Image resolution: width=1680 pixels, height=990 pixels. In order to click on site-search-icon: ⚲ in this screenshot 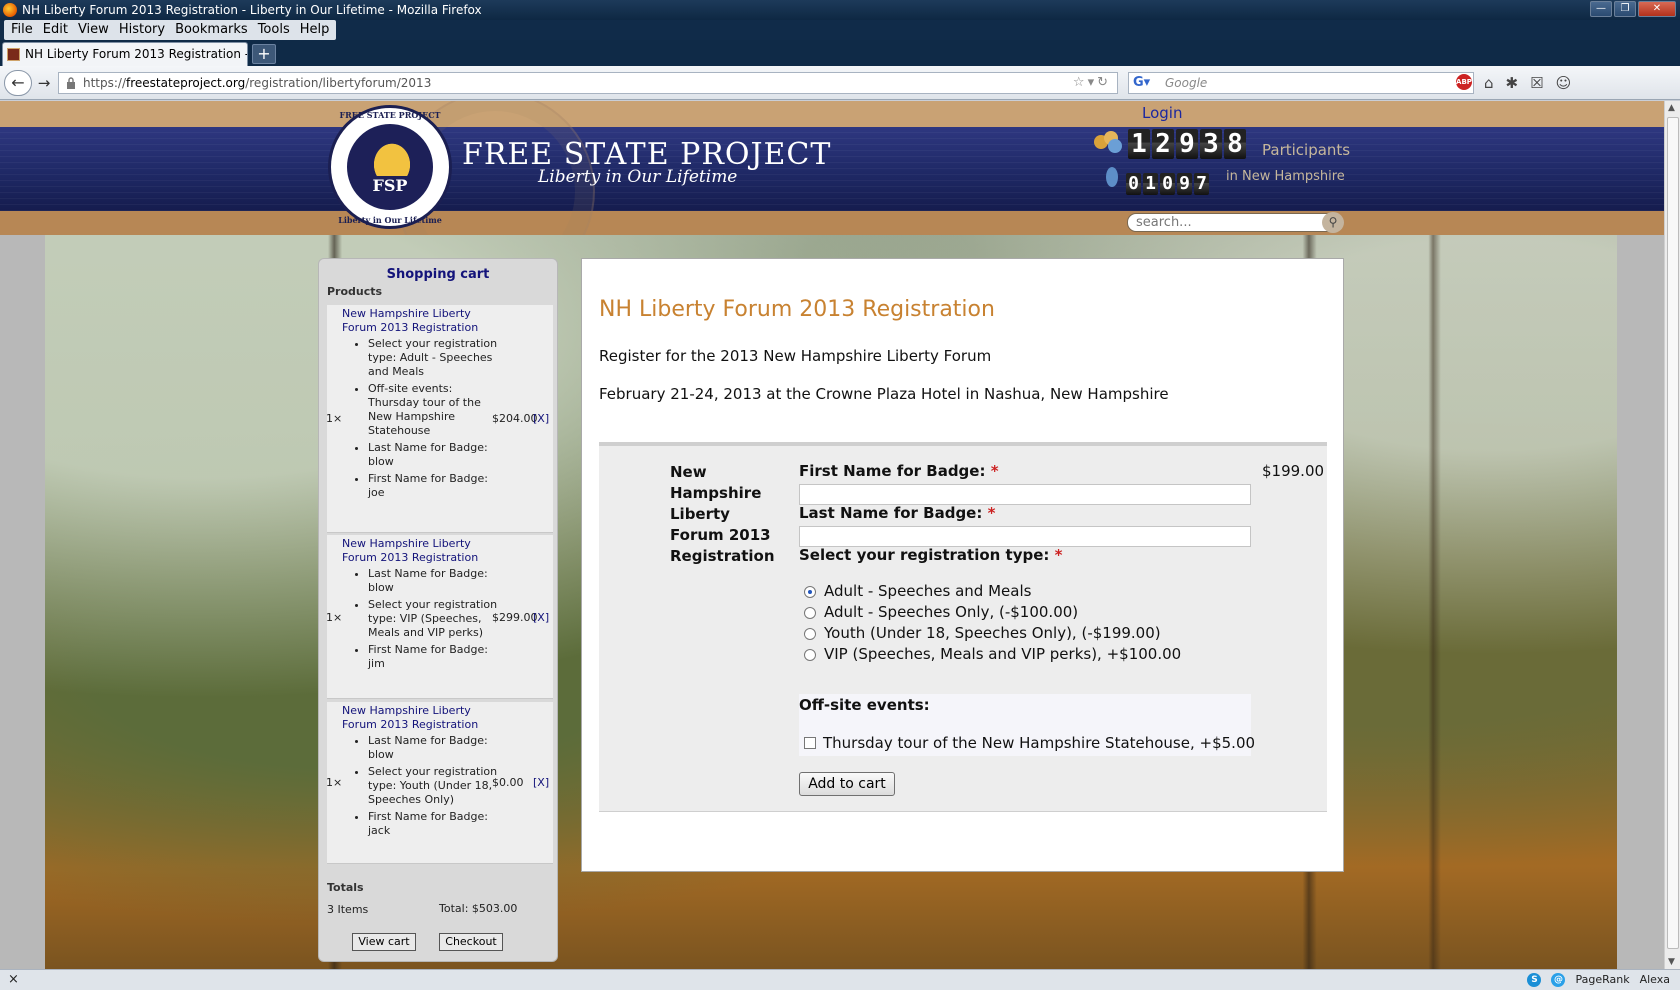, I will do `click(1333, 222)`.